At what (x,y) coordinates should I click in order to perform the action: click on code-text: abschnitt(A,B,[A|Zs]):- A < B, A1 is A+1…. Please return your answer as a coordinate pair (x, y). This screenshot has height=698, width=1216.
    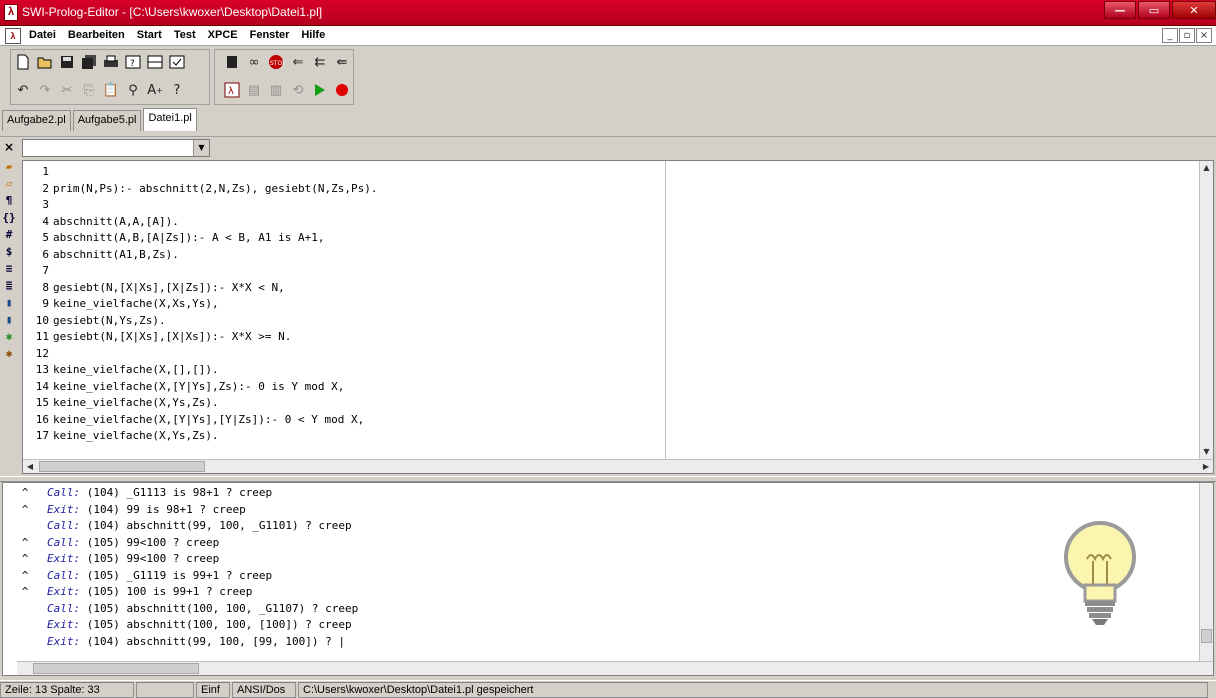
    Looking at the image, I should click on (189, 237).